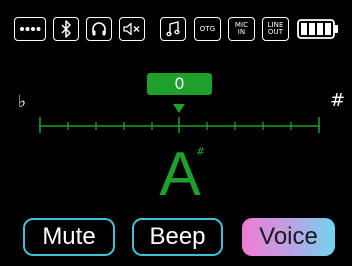 Image resolution: width=352 pixels, height=266 pixels. What do you see at coordinates (201, 151) in the screenshot?
I see `note-accidental: #` at bounding box center [201, 151].